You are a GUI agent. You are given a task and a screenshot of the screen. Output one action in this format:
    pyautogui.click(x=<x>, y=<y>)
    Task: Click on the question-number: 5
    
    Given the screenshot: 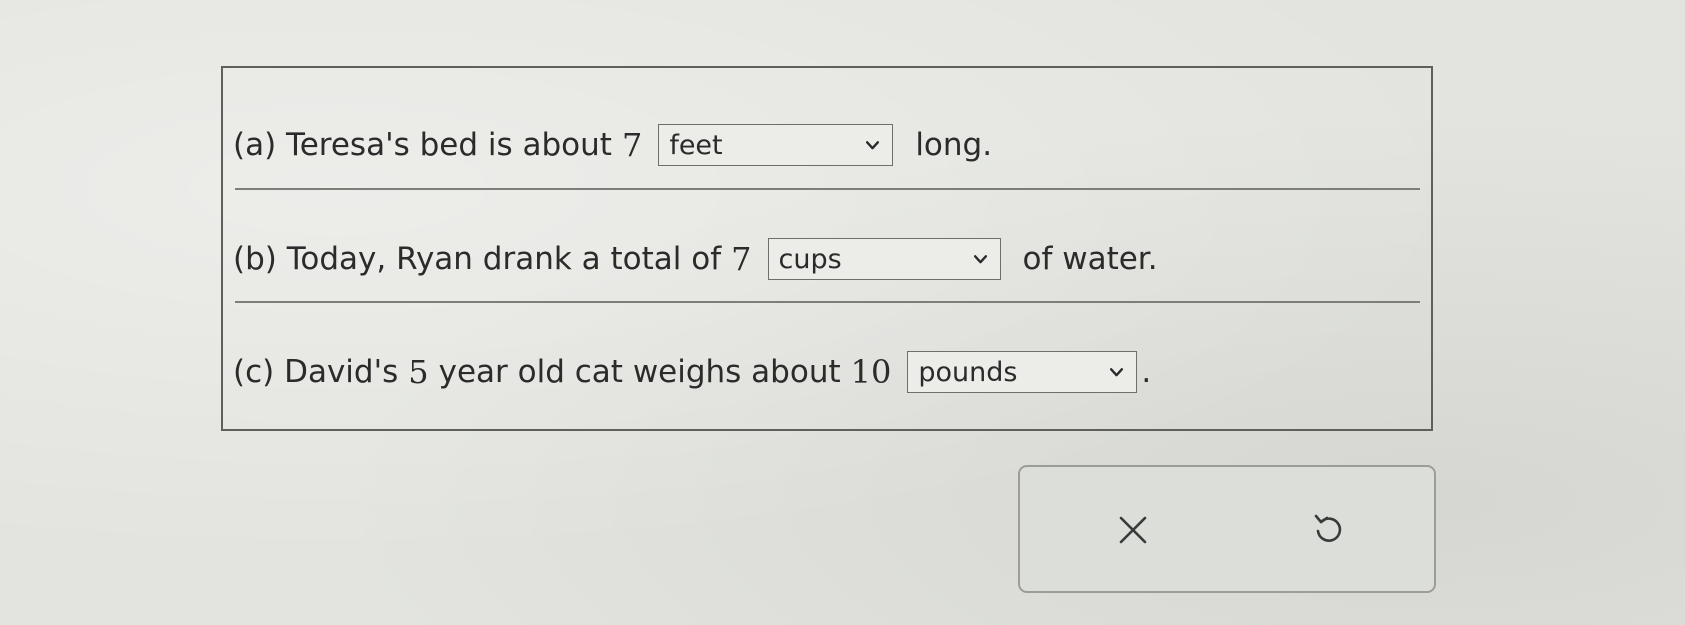 What is the action you would take?
    pyautogui.click(x=418, y=372)
    